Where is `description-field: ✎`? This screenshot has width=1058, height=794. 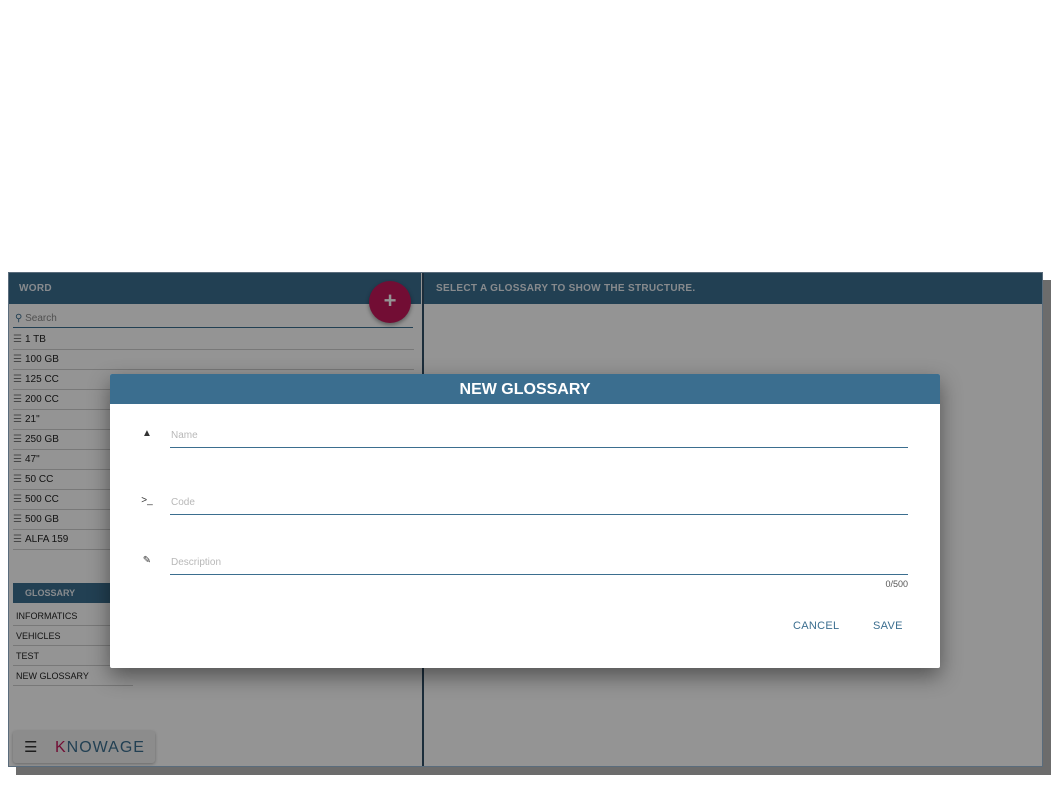 description-field: ✎ is located at coordinates (524, 564).